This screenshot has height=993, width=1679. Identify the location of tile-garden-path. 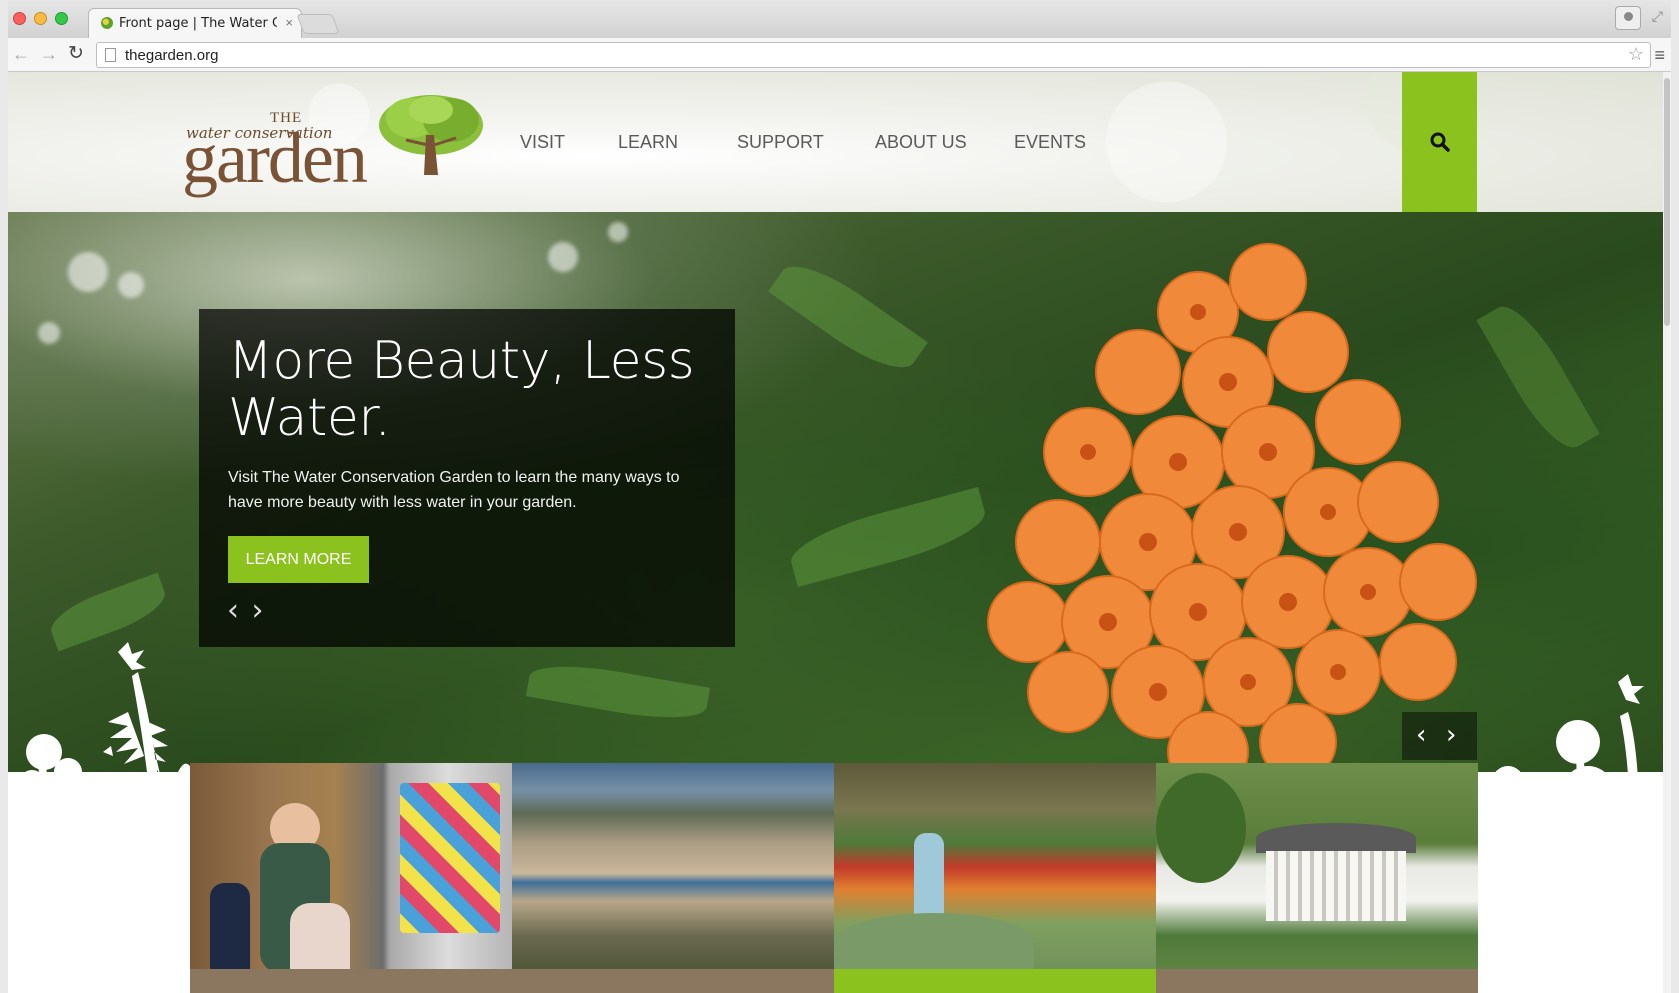
(995, 878).